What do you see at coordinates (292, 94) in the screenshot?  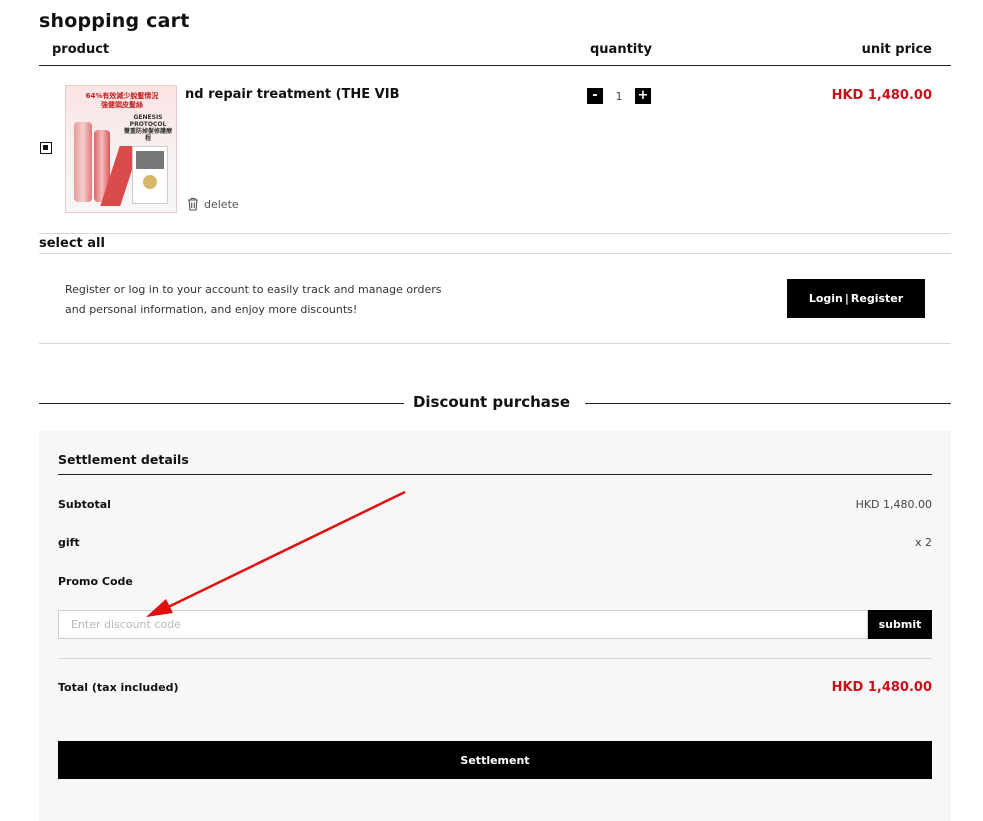 I see `product-name: nd repair treatment (THE VIB` at bounding box center [292, 94].